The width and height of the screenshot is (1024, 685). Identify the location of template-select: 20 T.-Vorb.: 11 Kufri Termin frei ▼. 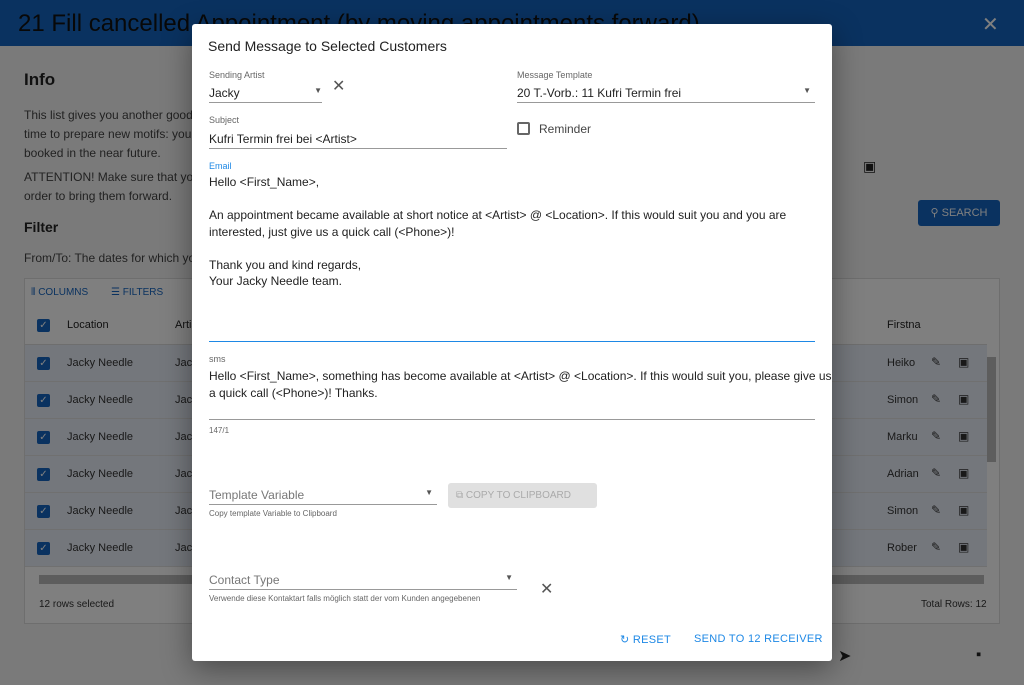
(666, 93).